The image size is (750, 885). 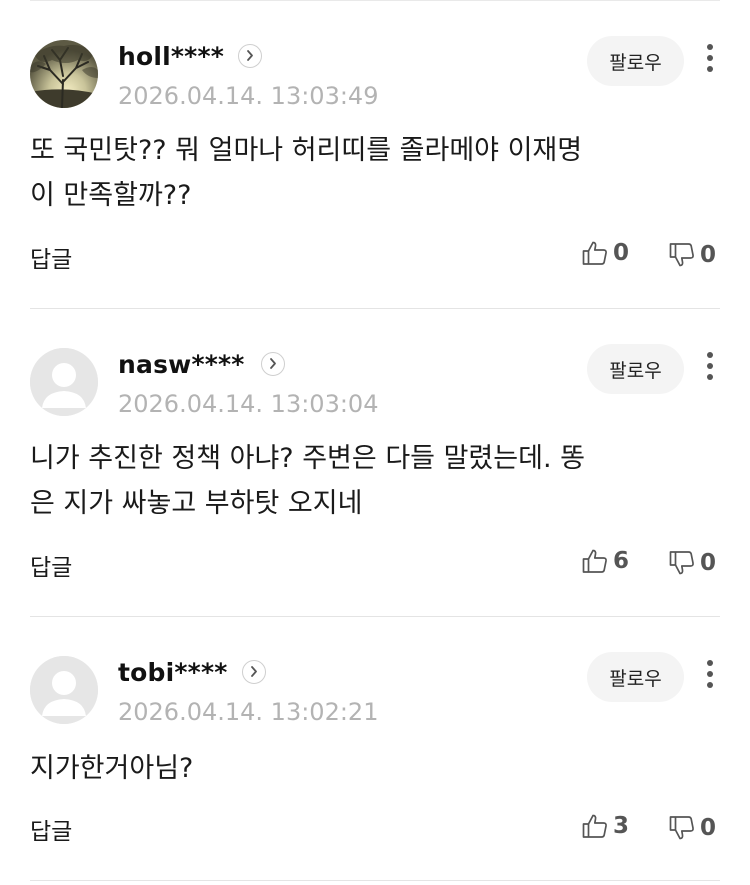 I want to click on like-button: 0, so click(x=605, y=253).